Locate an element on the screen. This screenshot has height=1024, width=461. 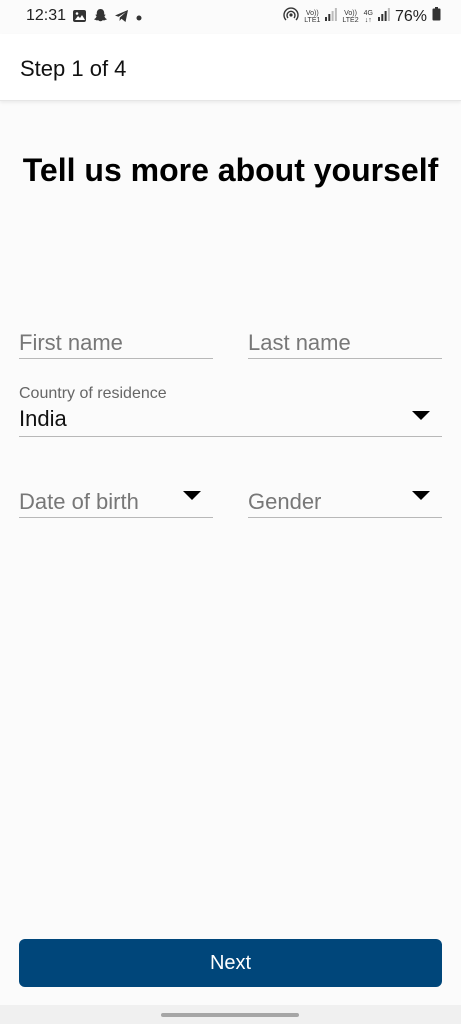
country-label: Country of residence is located at coordinates (93, 393).